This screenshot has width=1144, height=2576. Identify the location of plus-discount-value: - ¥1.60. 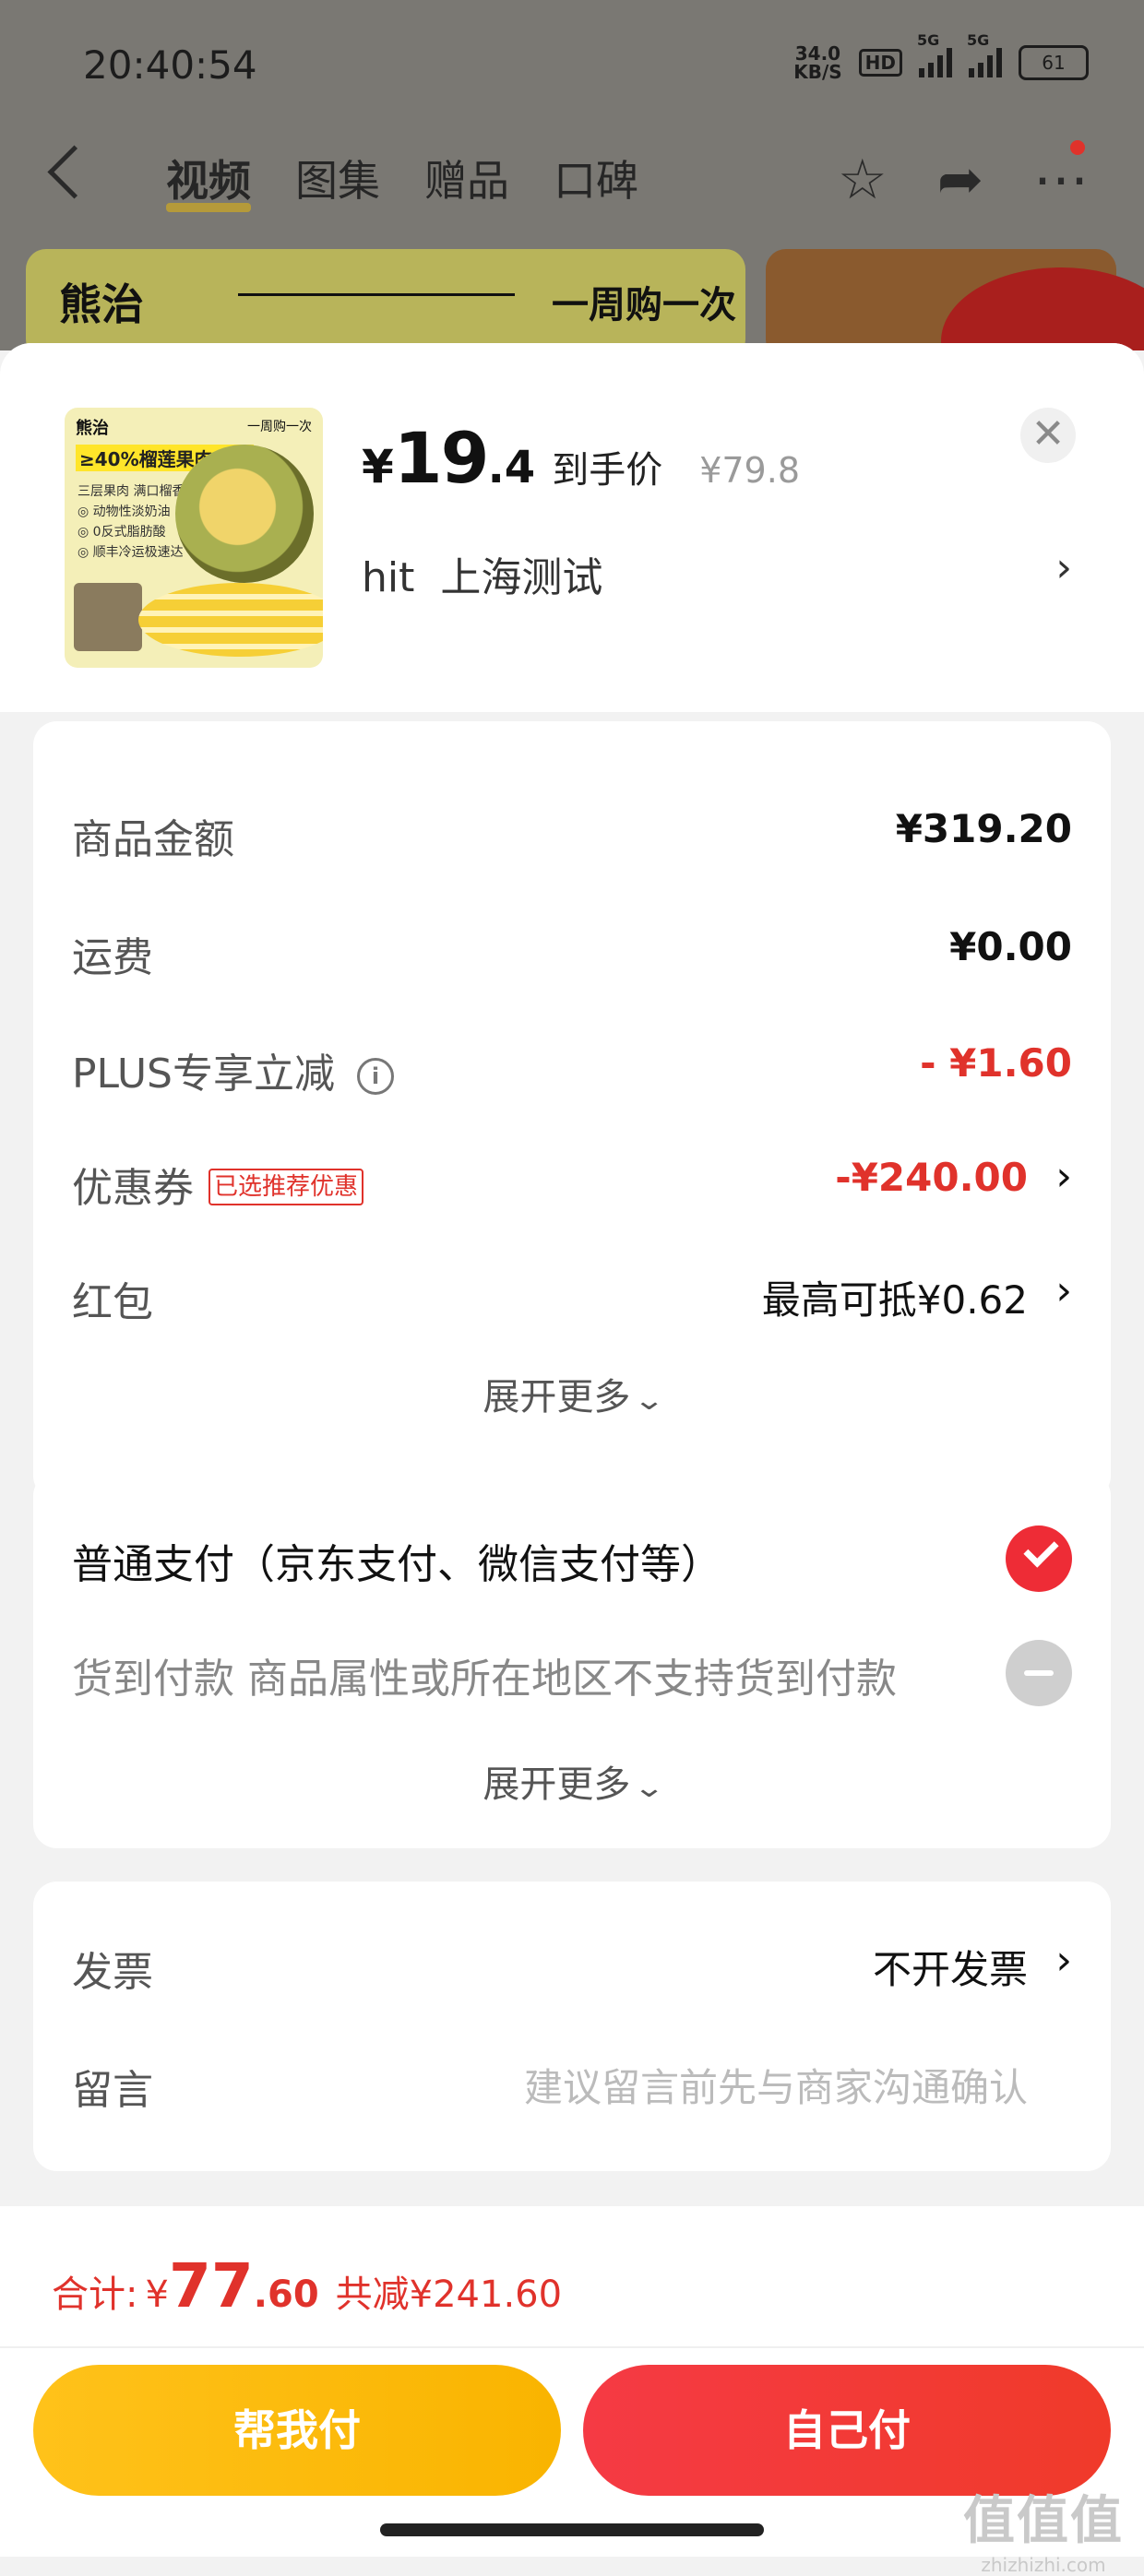
(996, 1063).